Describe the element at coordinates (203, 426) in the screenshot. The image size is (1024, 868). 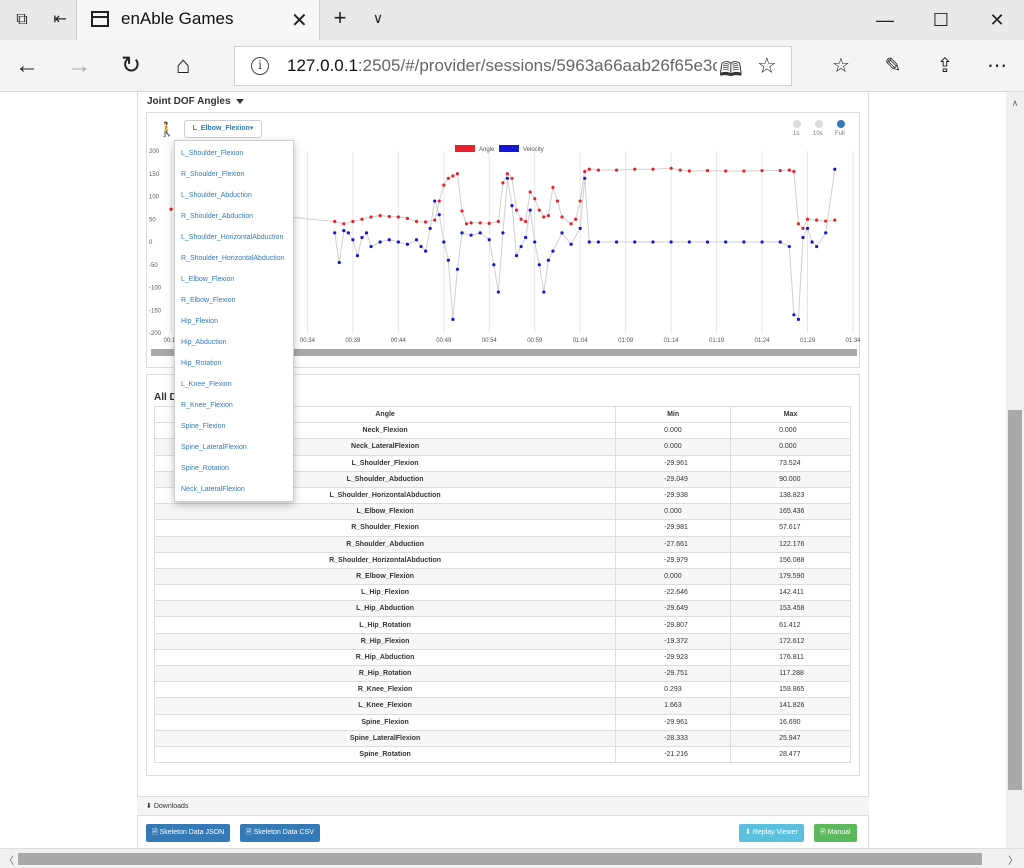
I see `dropdown-item: Spine_Flexion` at that location.